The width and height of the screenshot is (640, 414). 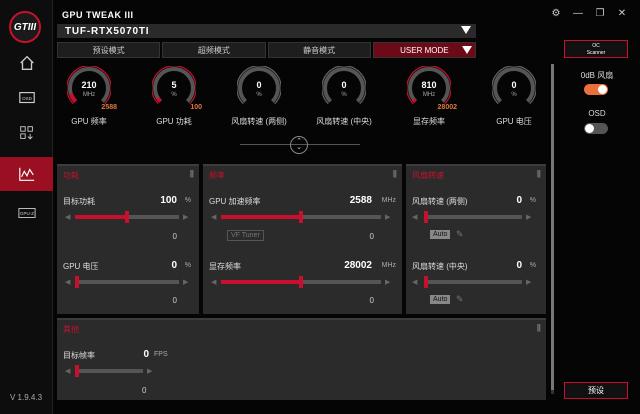 What do you see at coordinates (589, 13) in the screenshot?
I see `window-controls: ⚙ — ❐ ✕` at bounding box center [589, 13].